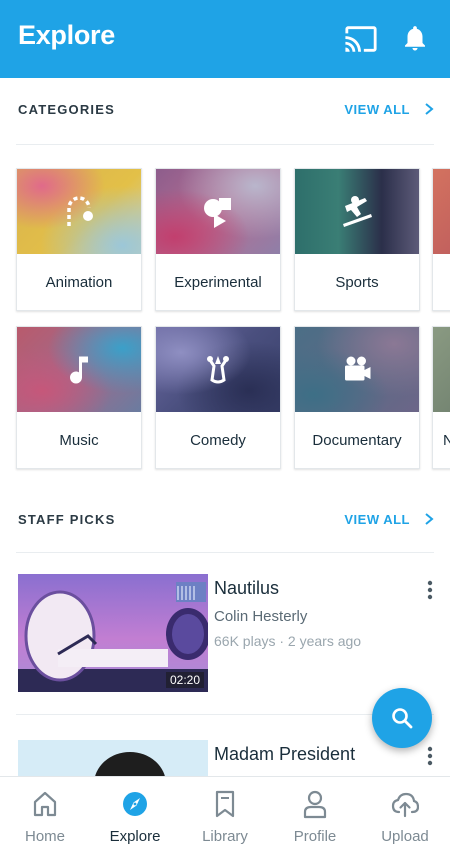  I want to click on nav-label: Profile, so click(315, 836).